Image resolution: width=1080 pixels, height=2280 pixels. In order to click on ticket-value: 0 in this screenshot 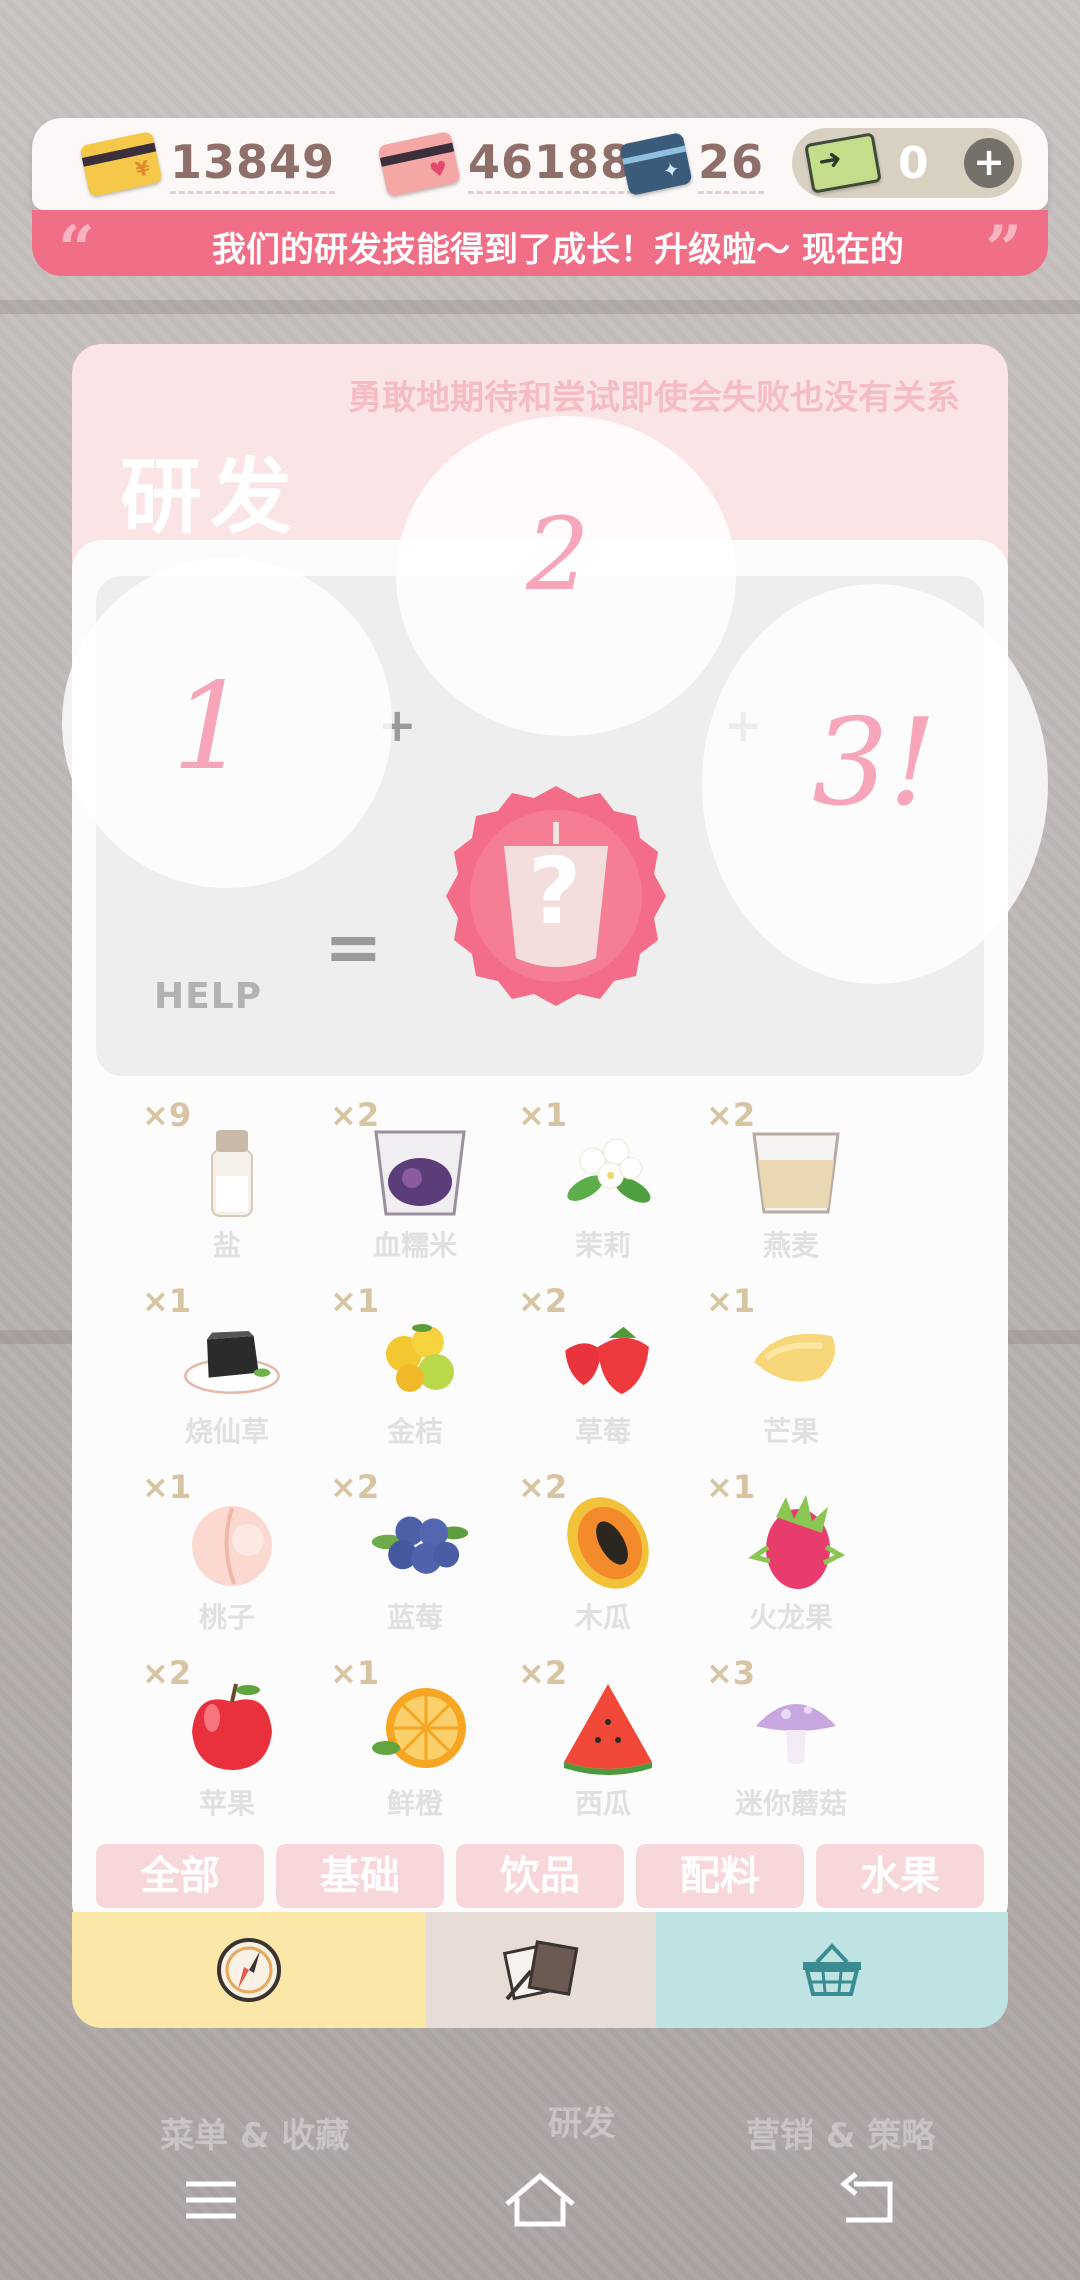, I will do `click(913, 163)`.